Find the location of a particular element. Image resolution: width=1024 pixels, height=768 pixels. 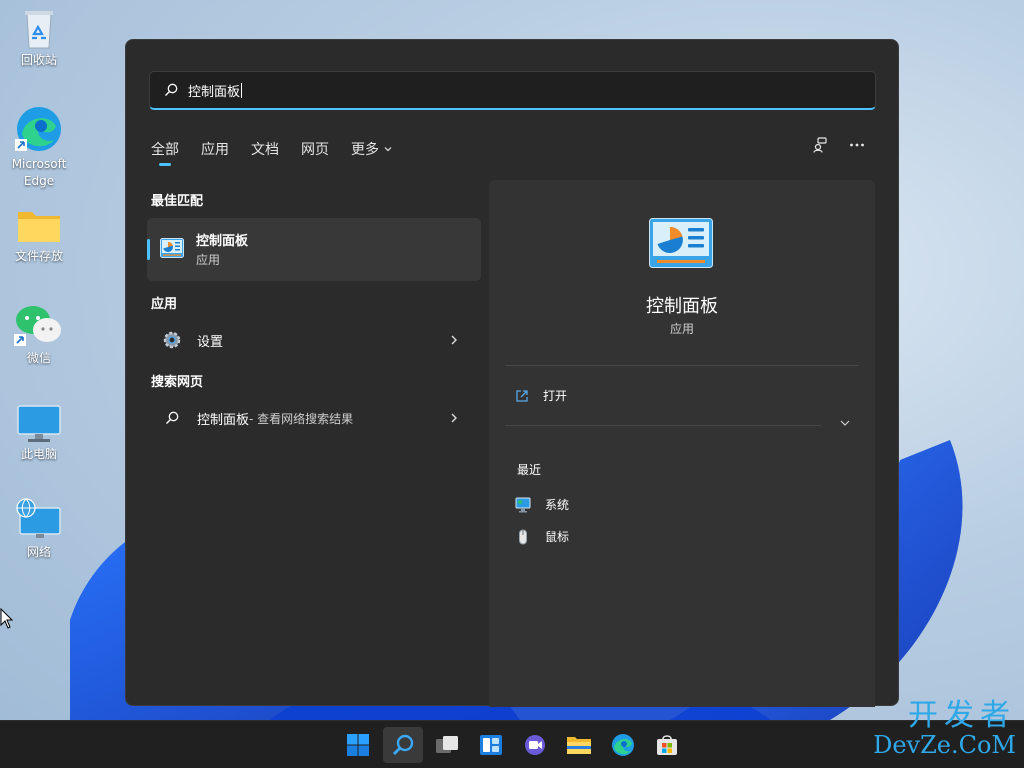

network-icon is located at coordinates (38, 518).